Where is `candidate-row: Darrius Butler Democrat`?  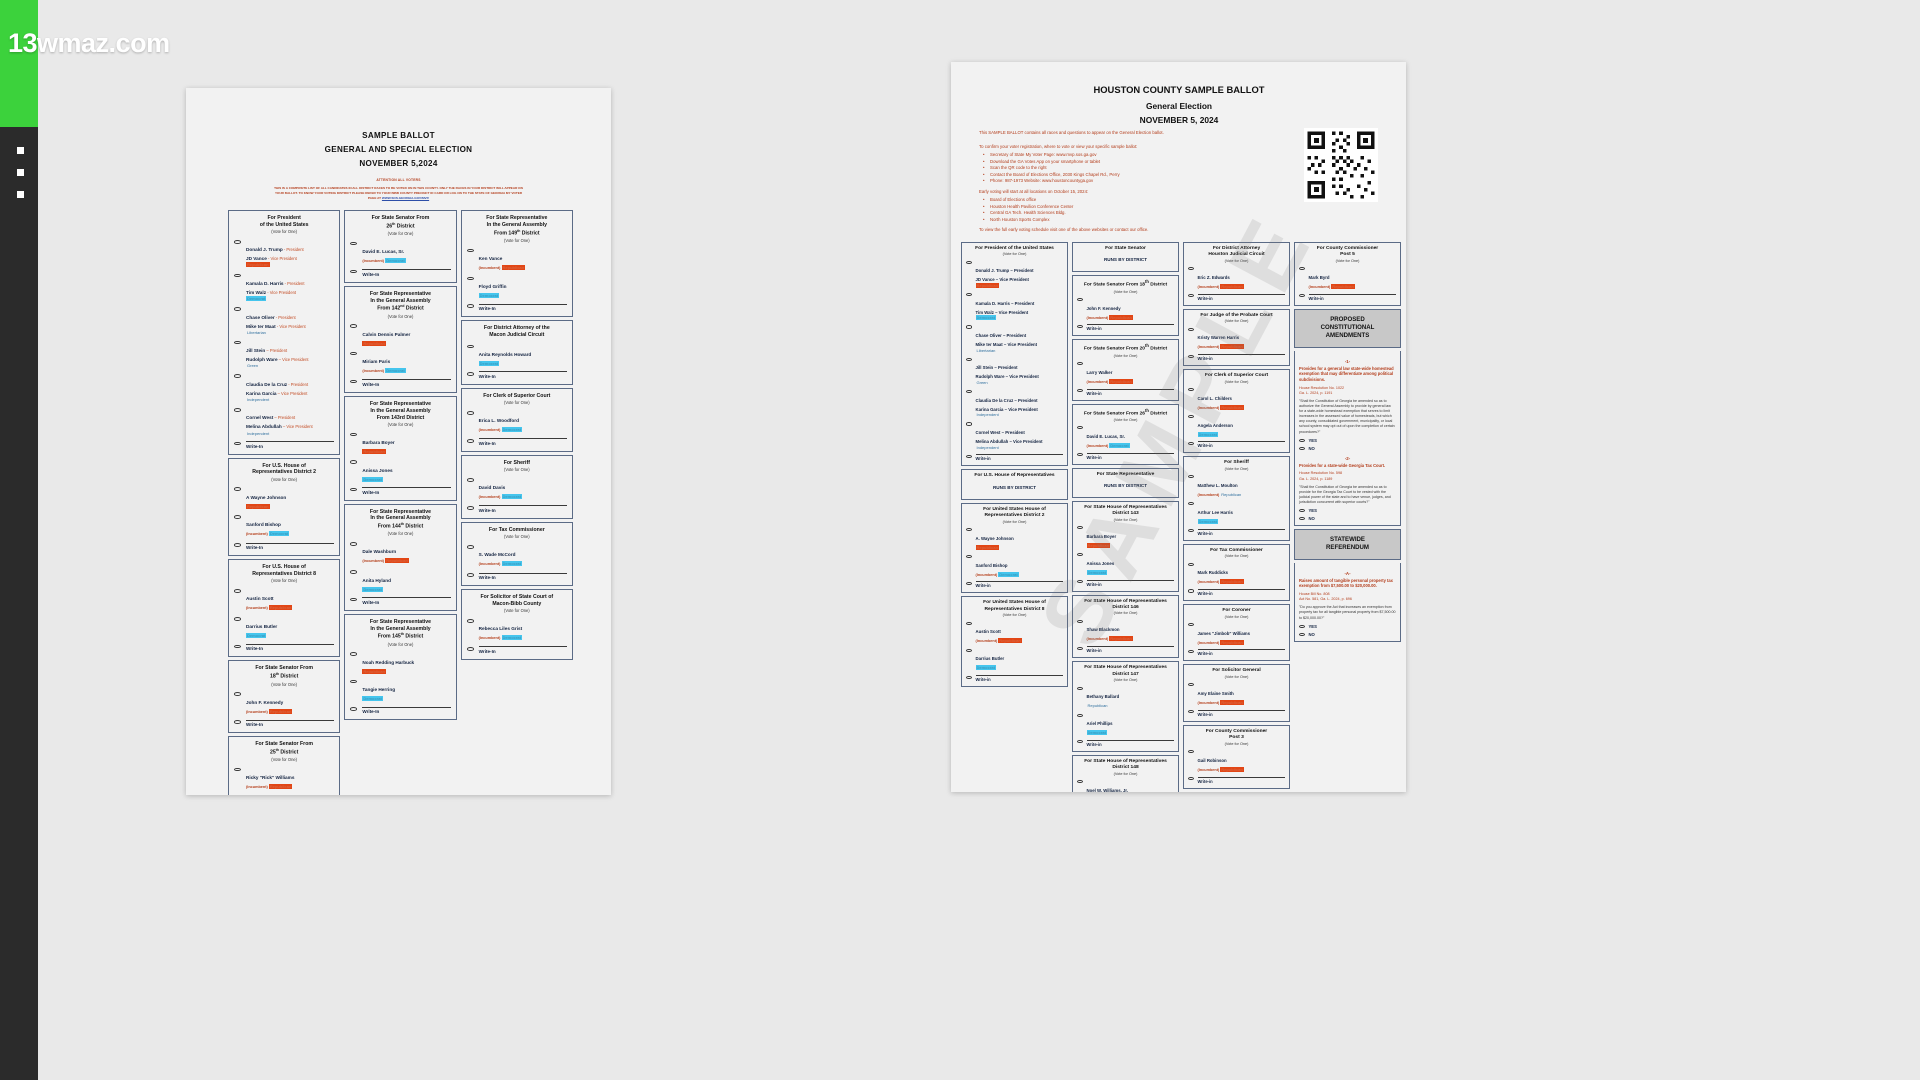 candidate-row: Darrius Butler Democrat is located at coordinates (284, 627).